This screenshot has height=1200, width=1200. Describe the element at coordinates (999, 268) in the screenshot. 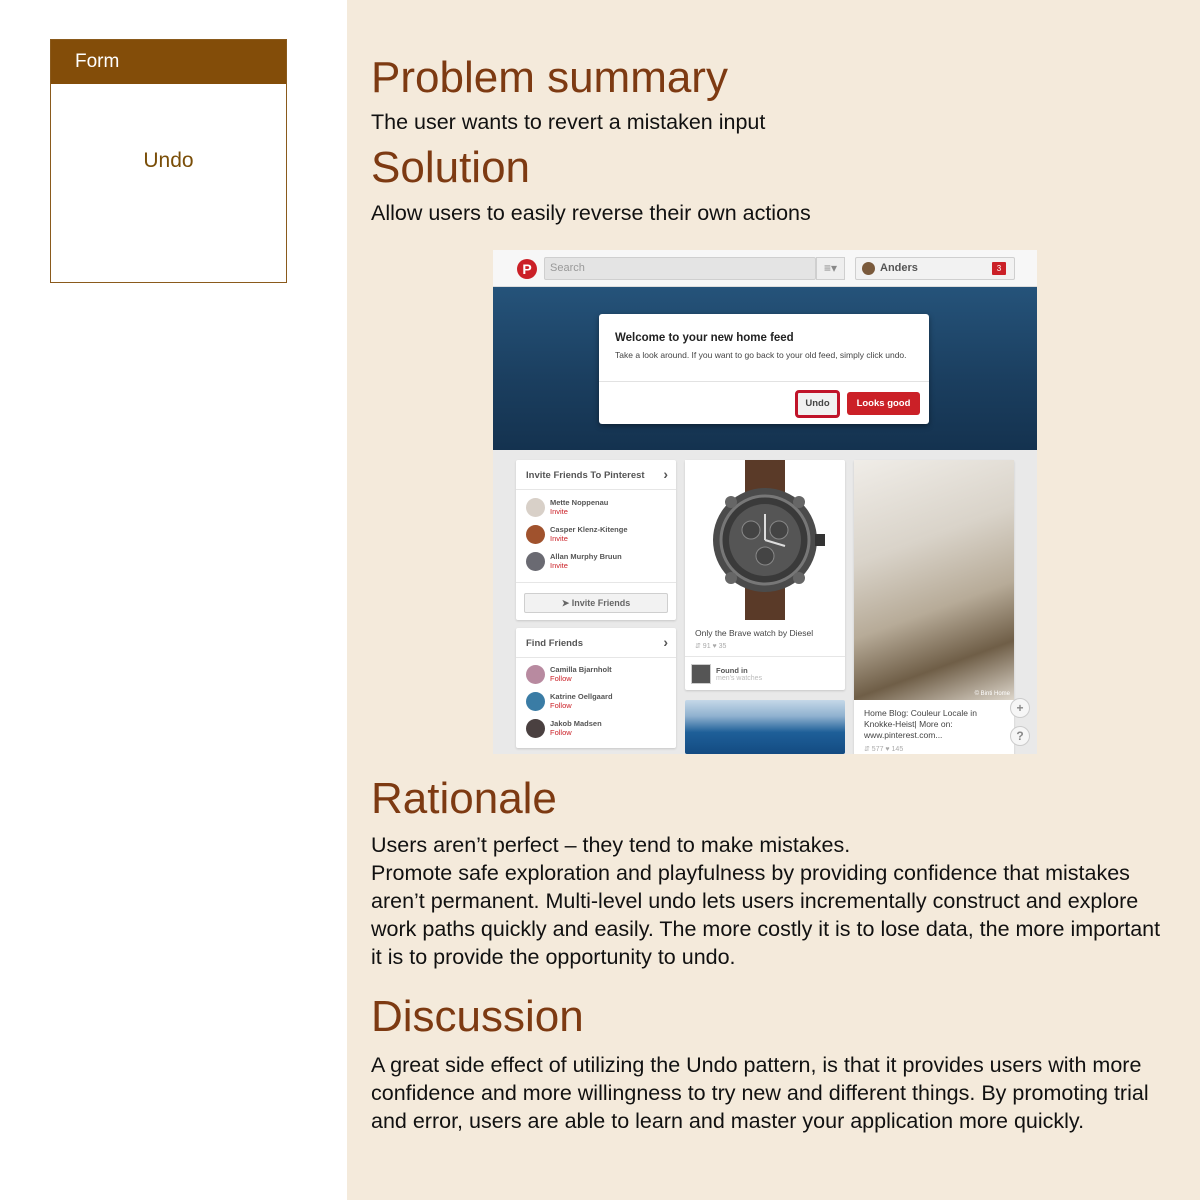

I see `notification-badge: 3` at that location.